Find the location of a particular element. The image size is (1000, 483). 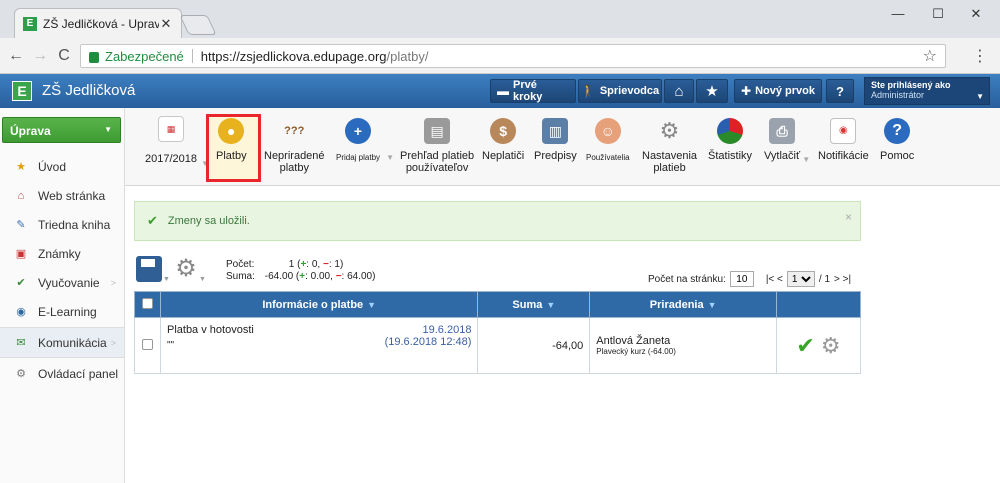

assignment-cell: Antlová Žaneta Plavecký kurz (-64.00) is located at coordinates (683, 345).